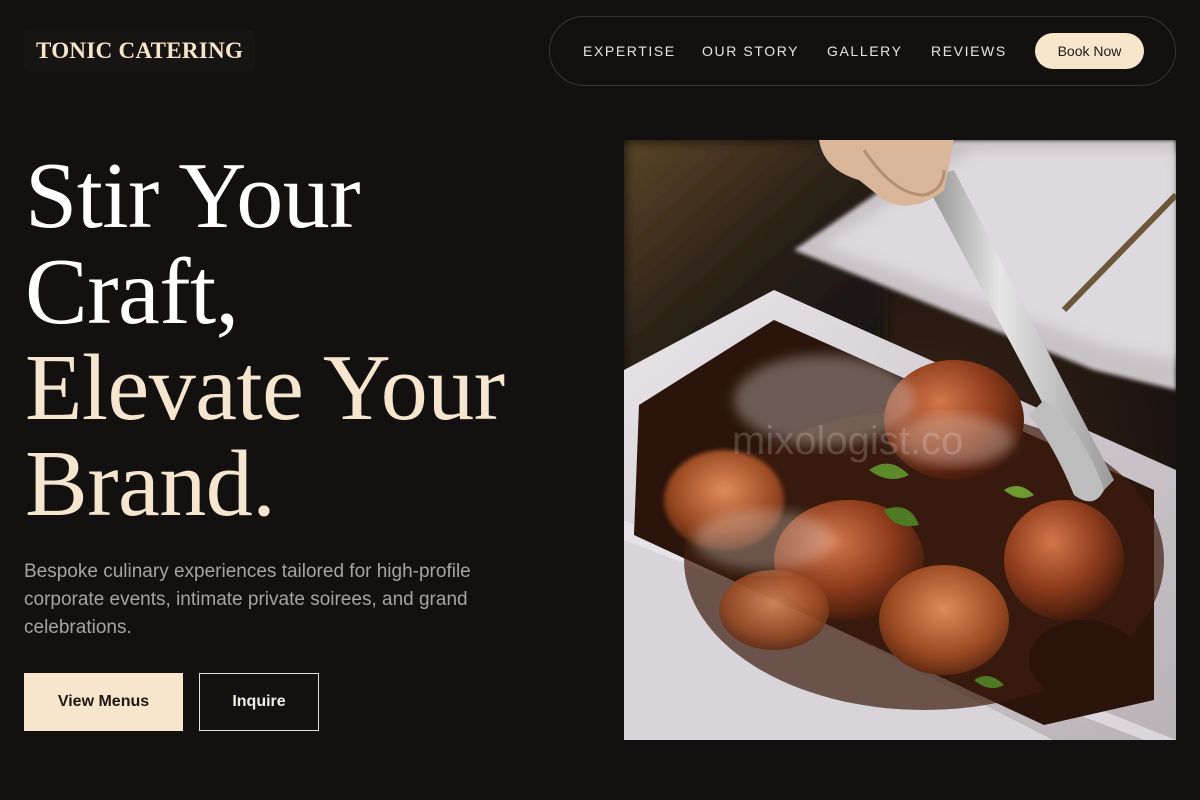  Describe the element at coordinates (1089, 51) in the screenshot. I see `book-now-button: Book Now` at that location.